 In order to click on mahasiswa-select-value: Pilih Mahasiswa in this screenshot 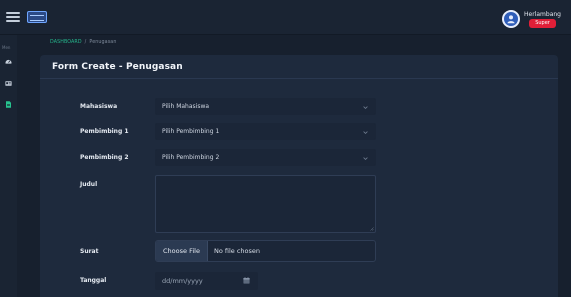, I will do `click(186, 106)`.